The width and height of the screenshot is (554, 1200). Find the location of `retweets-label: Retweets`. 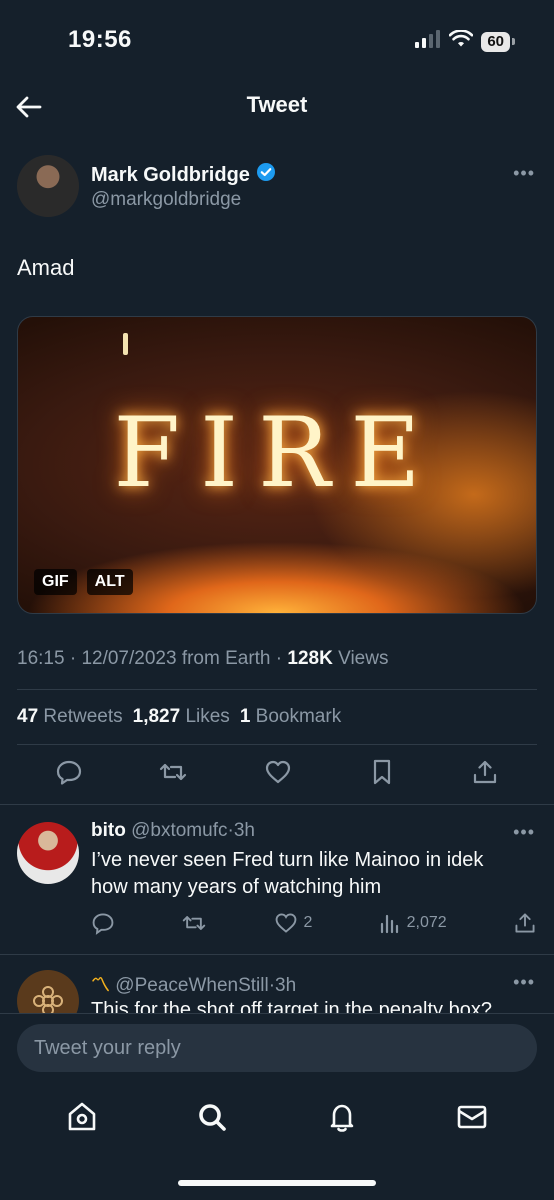

retweets-label: Retweets is located at coordinates (83, 716).